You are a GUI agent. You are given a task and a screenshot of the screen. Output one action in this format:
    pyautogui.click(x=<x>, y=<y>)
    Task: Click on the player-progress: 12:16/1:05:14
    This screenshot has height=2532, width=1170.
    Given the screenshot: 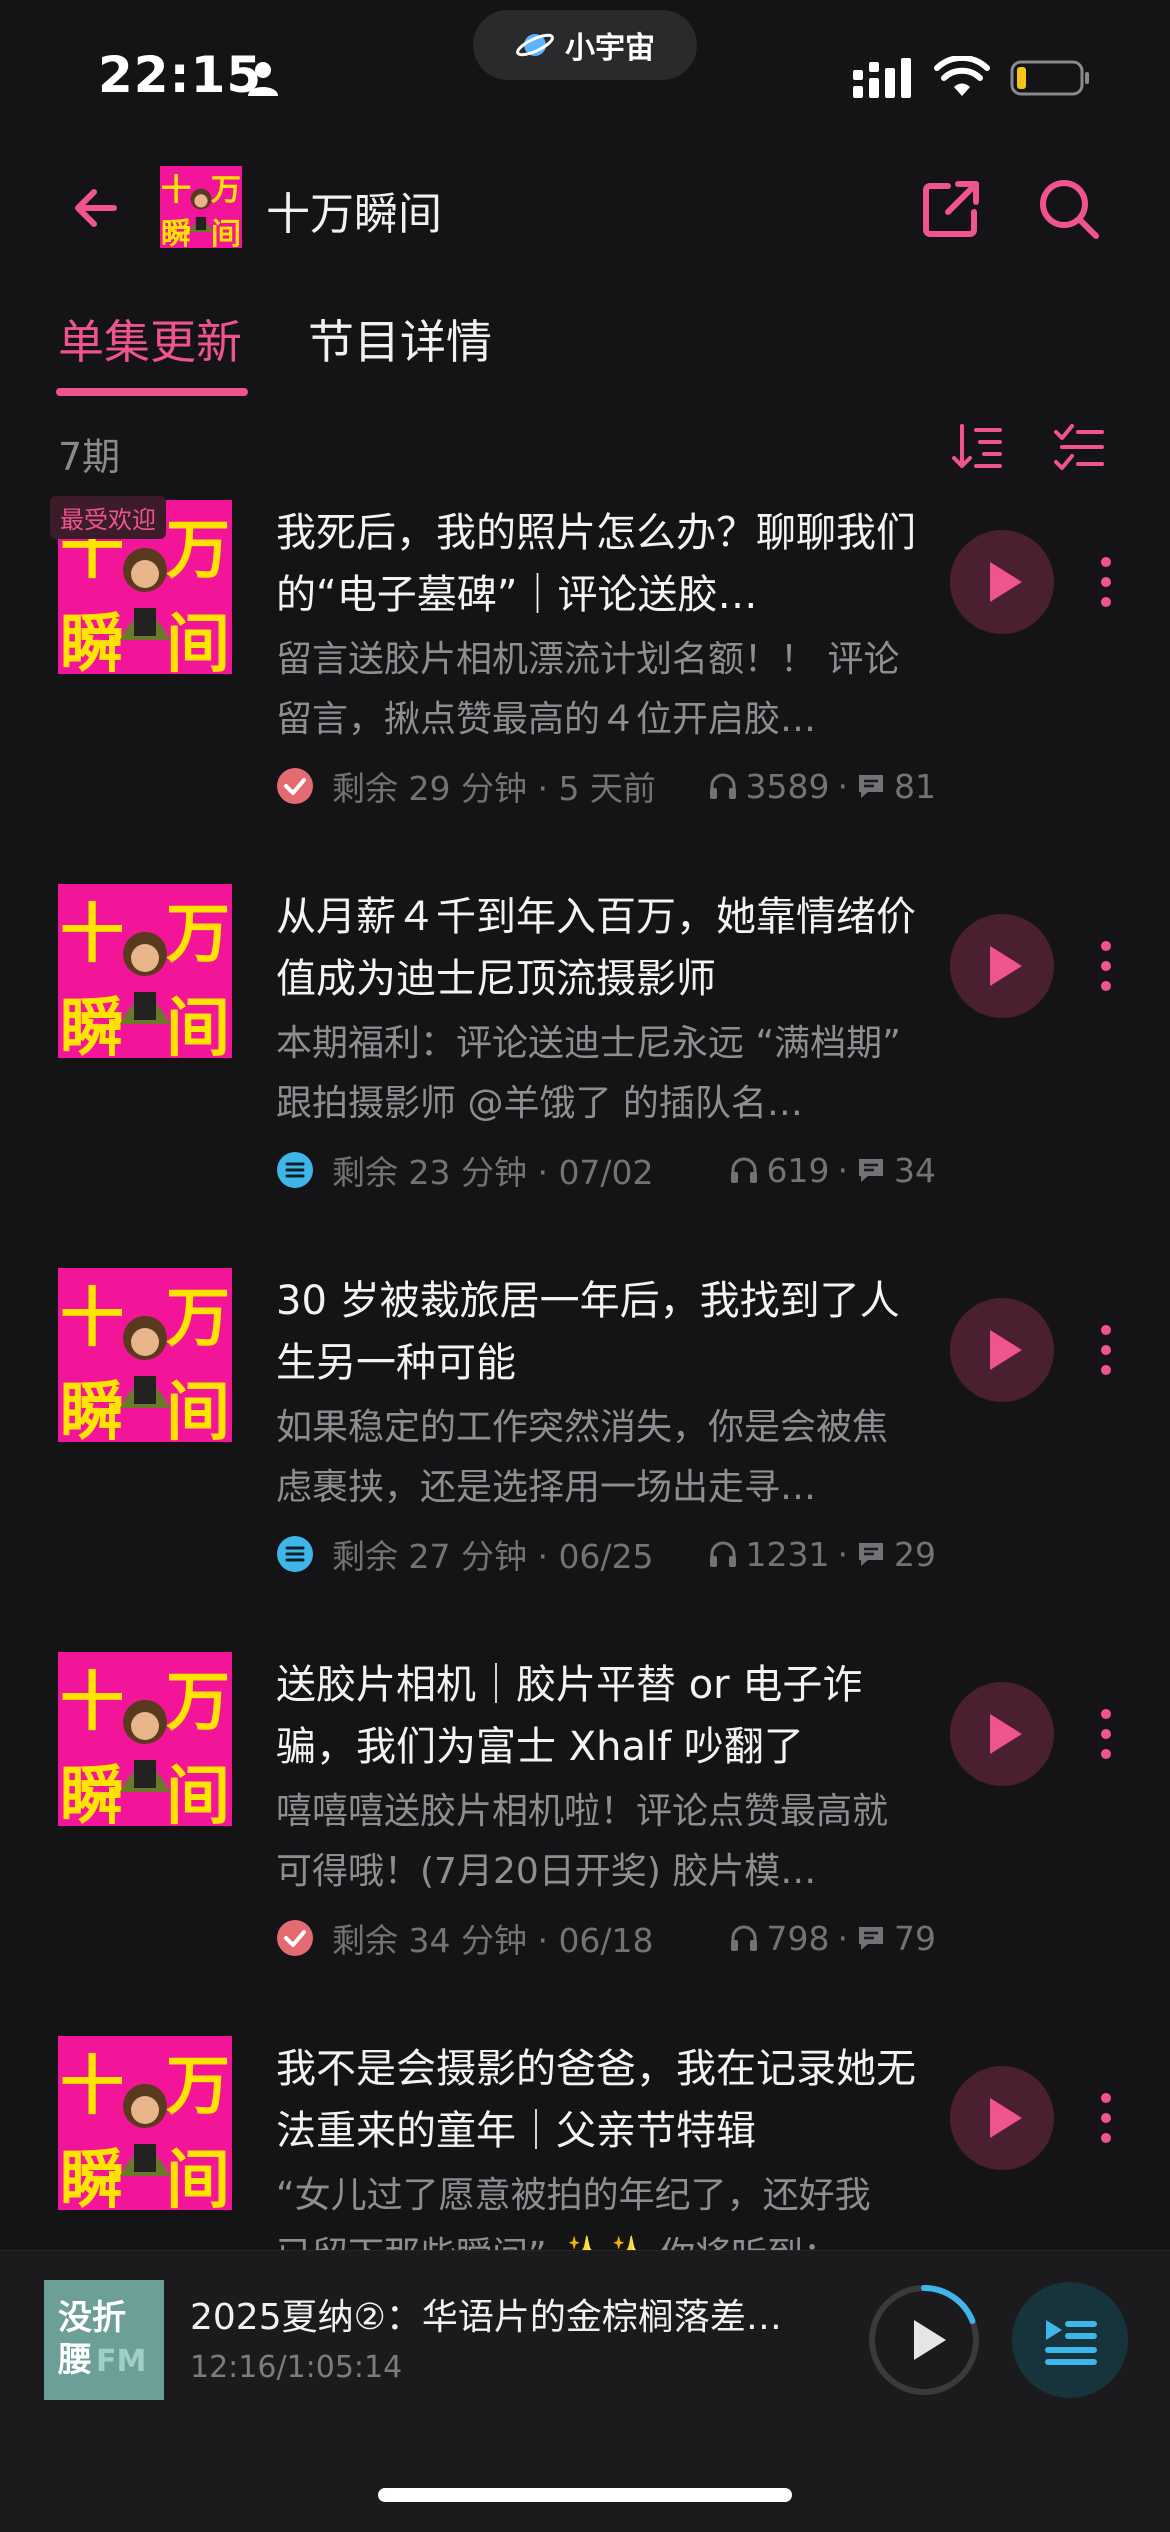 What is the action you would take?
    pyautogui.click(x=296, y=2367)
    